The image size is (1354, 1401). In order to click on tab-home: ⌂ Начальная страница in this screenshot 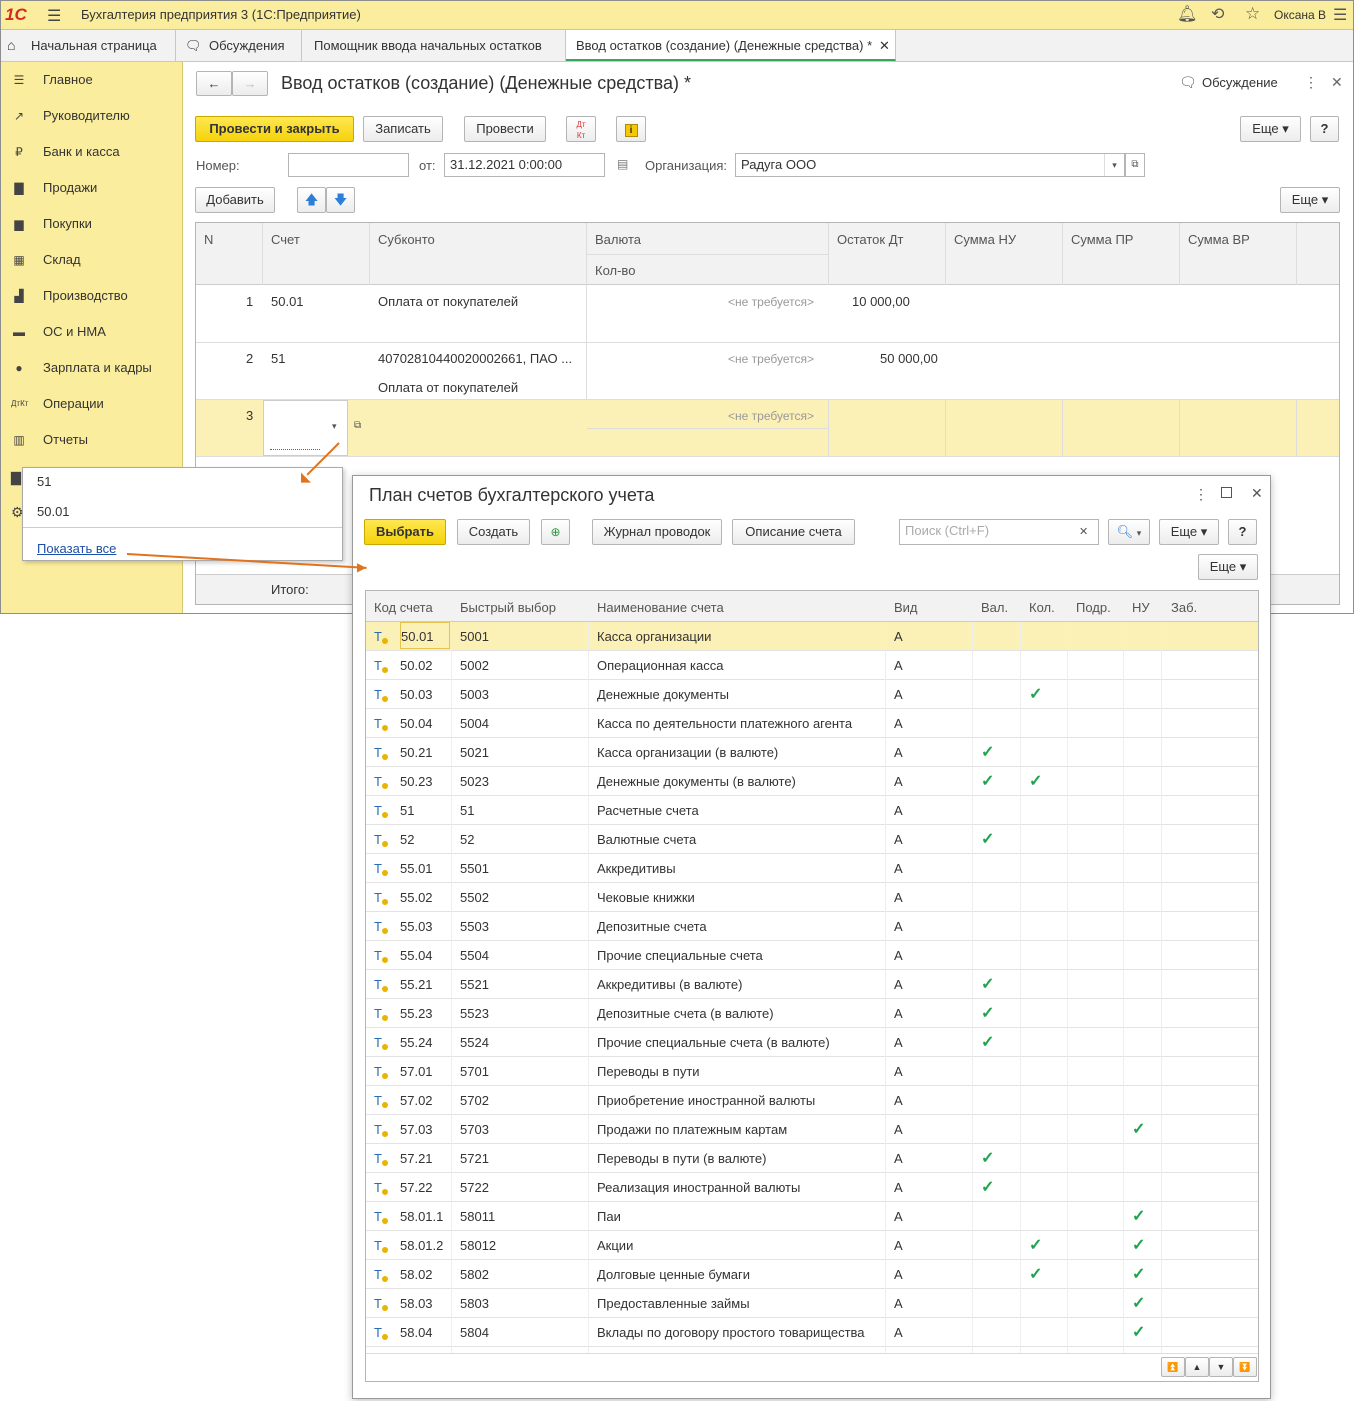, I will do `click(88, 45)`.